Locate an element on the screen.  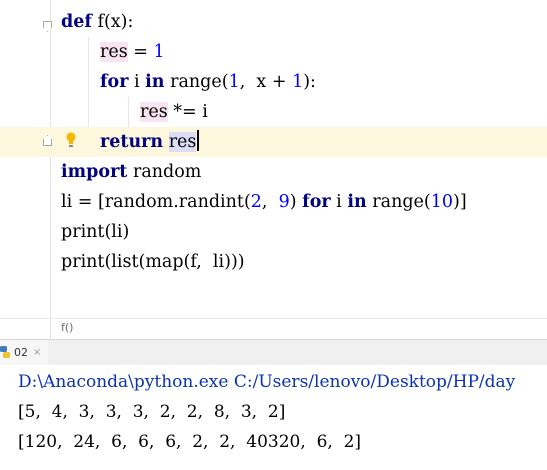
code-text: res *= i is located at coordinates (174, 112).